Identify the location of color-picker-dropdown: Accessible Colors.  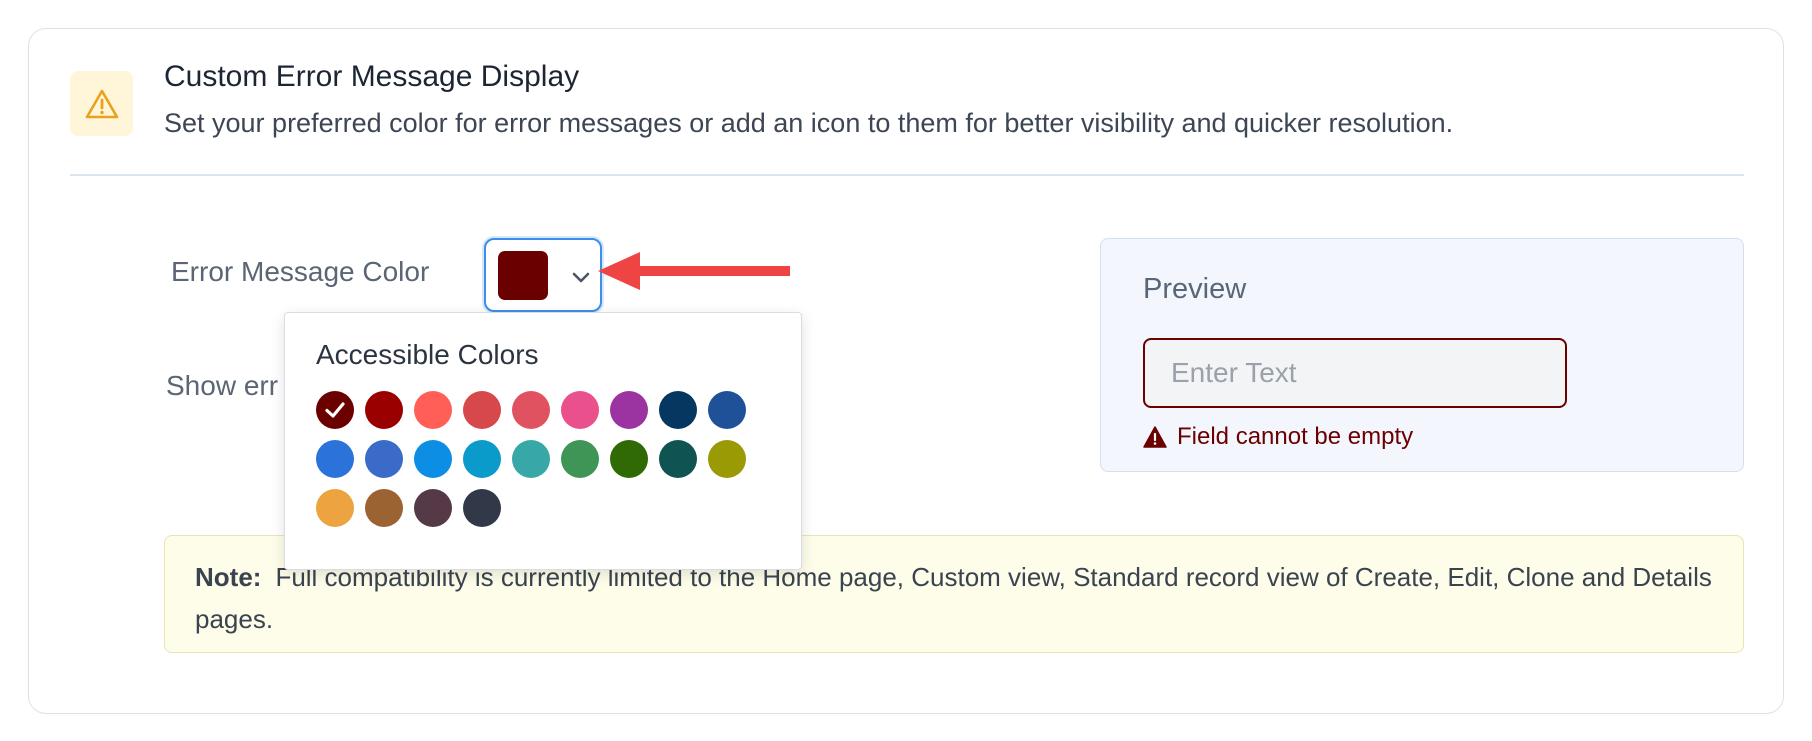
(543, 441).